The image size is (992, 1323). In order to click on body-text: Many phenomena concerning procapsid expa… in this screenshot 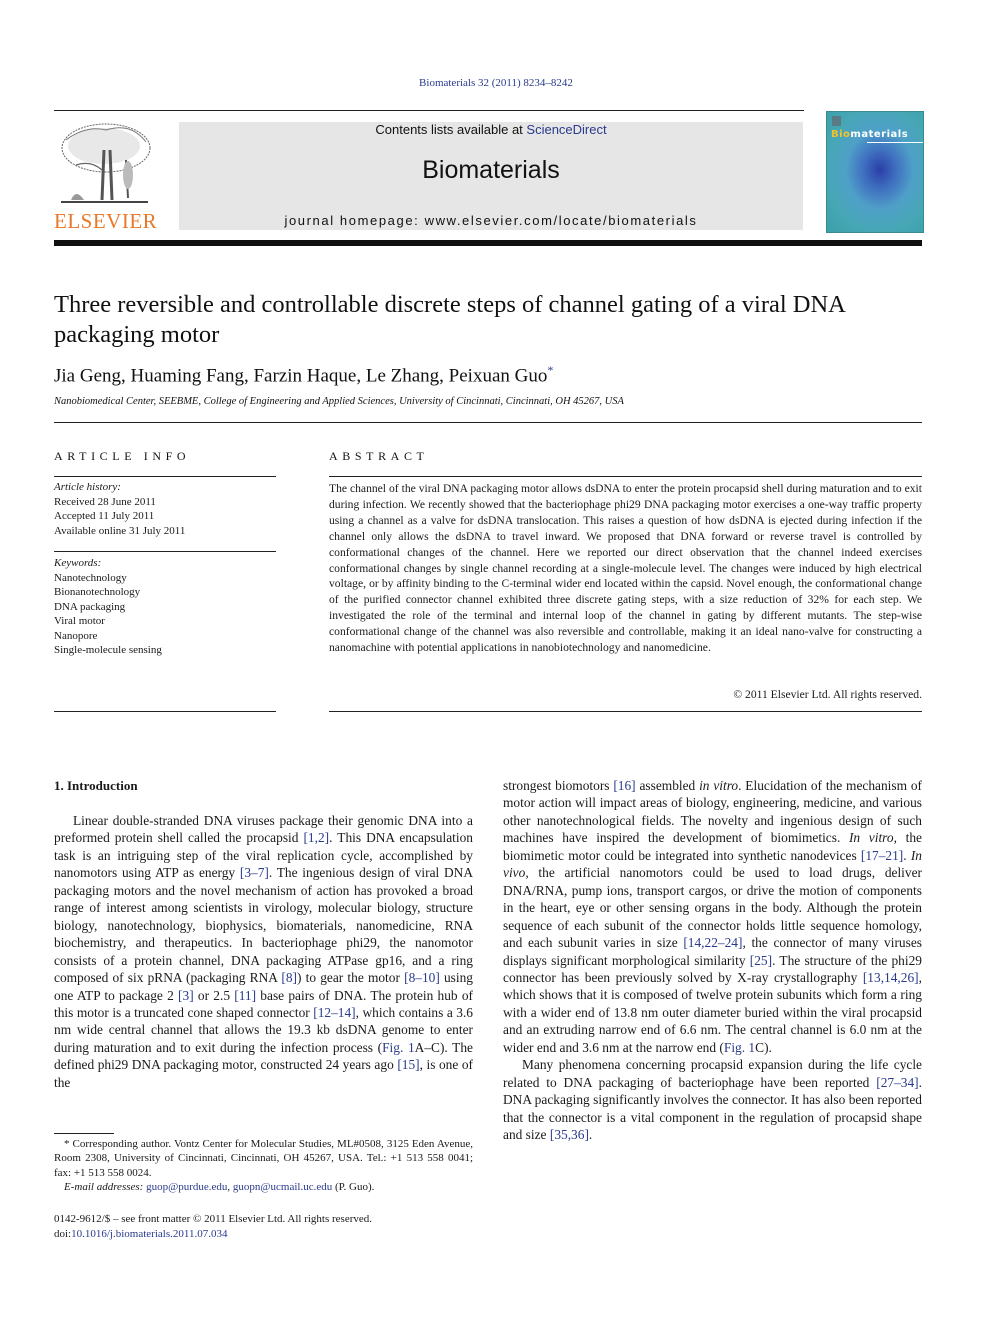, I will do `click(712, 1073)`.